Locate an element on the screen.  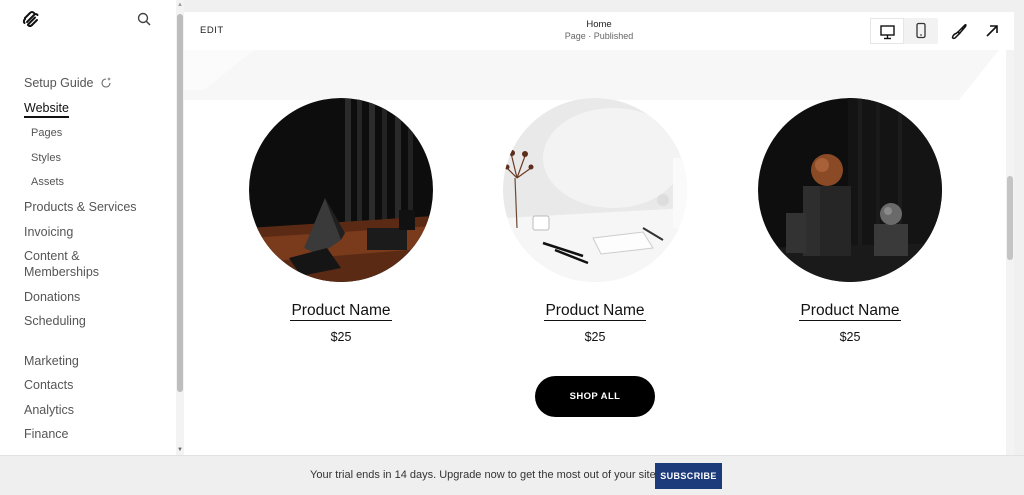
sidebar-item-label: Pages is located at coordinates (47, 133).